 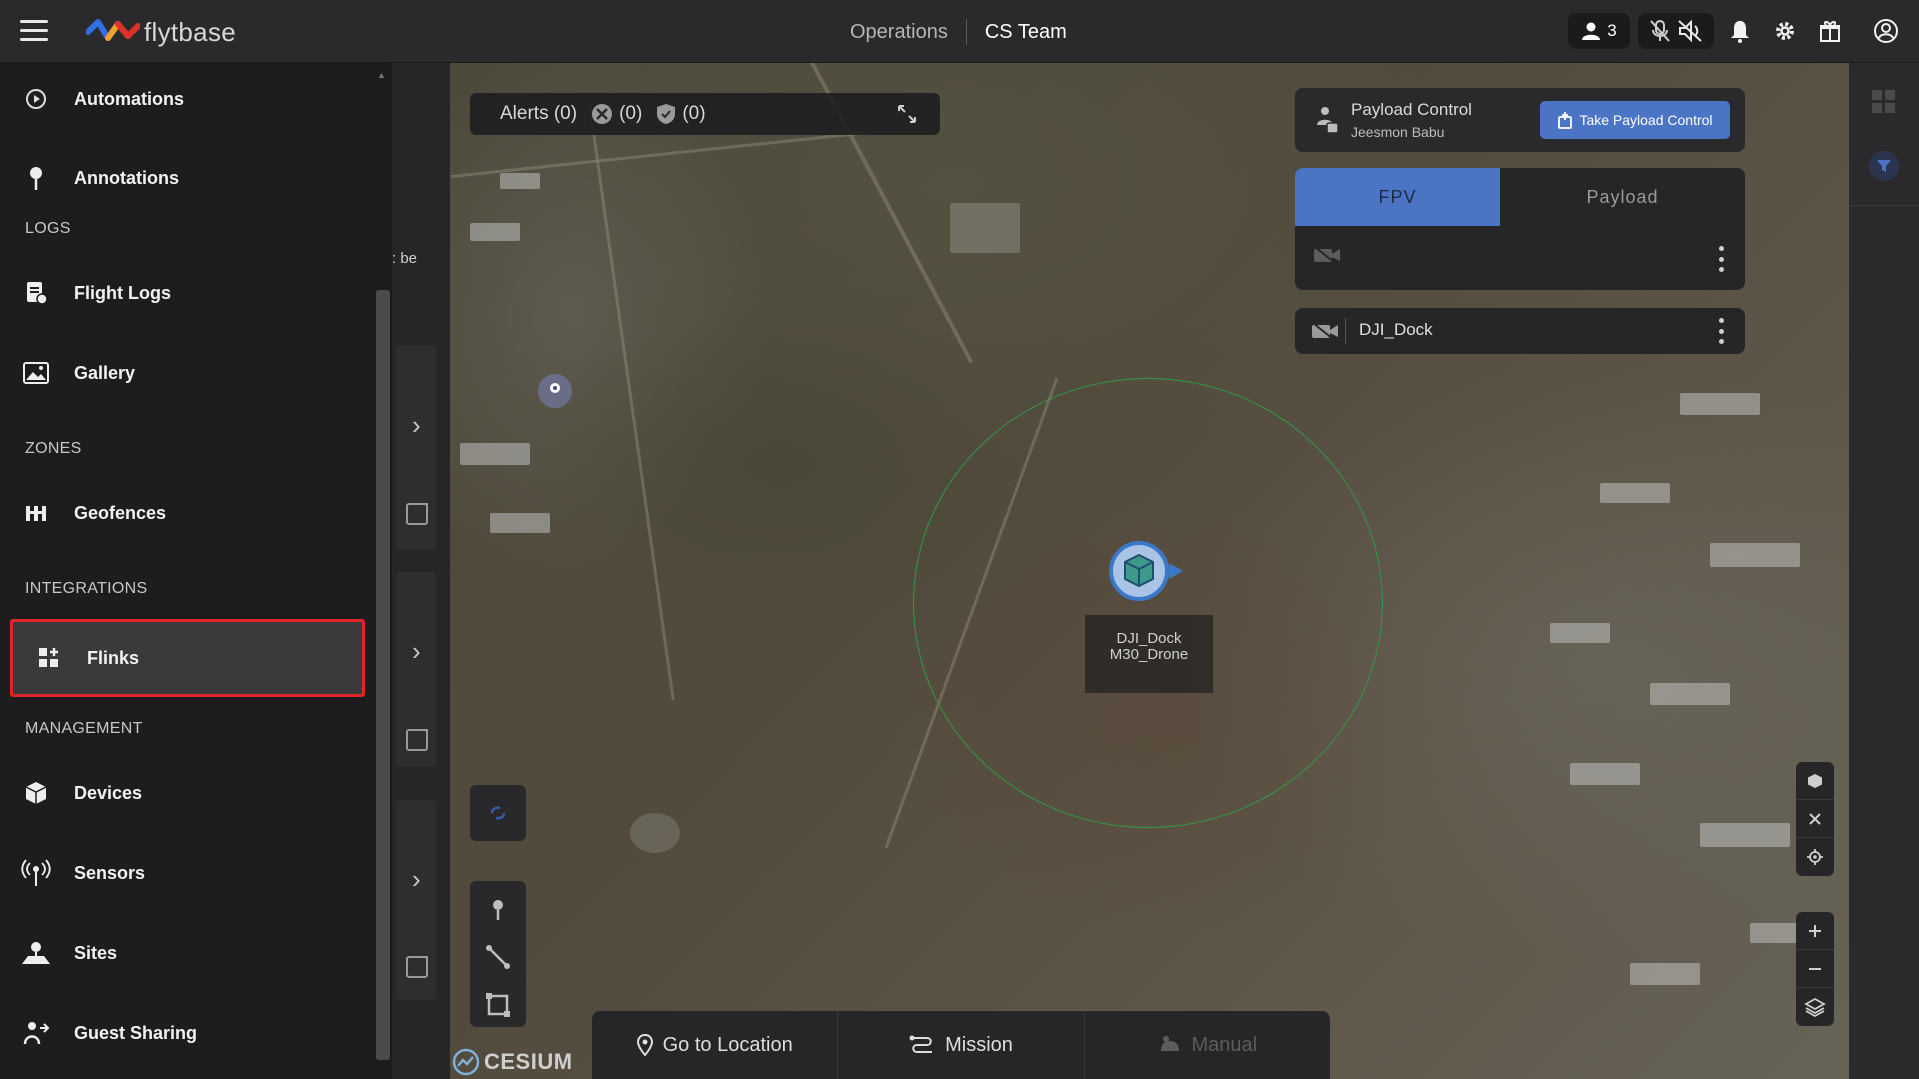 What do you see at coordinates (1327, 255) in the screenshot?
I see `camera-off-icon` at bounding box center [1327, 255].